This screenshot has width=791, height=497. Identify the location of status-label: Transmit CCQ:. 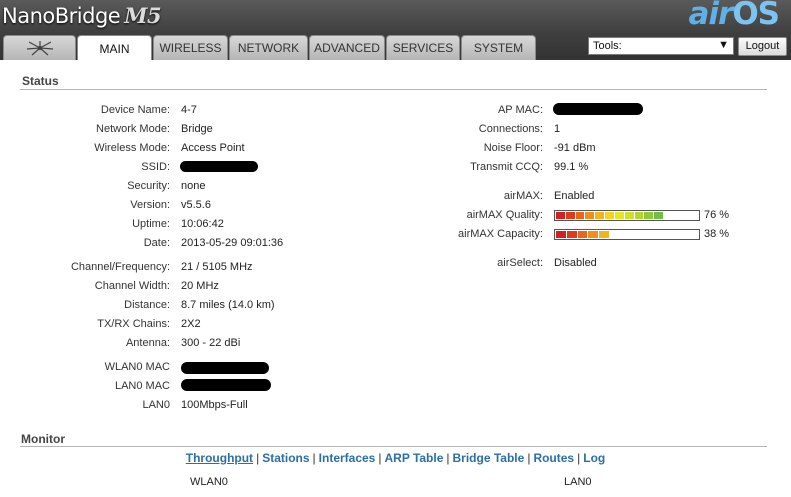
(506, 167).